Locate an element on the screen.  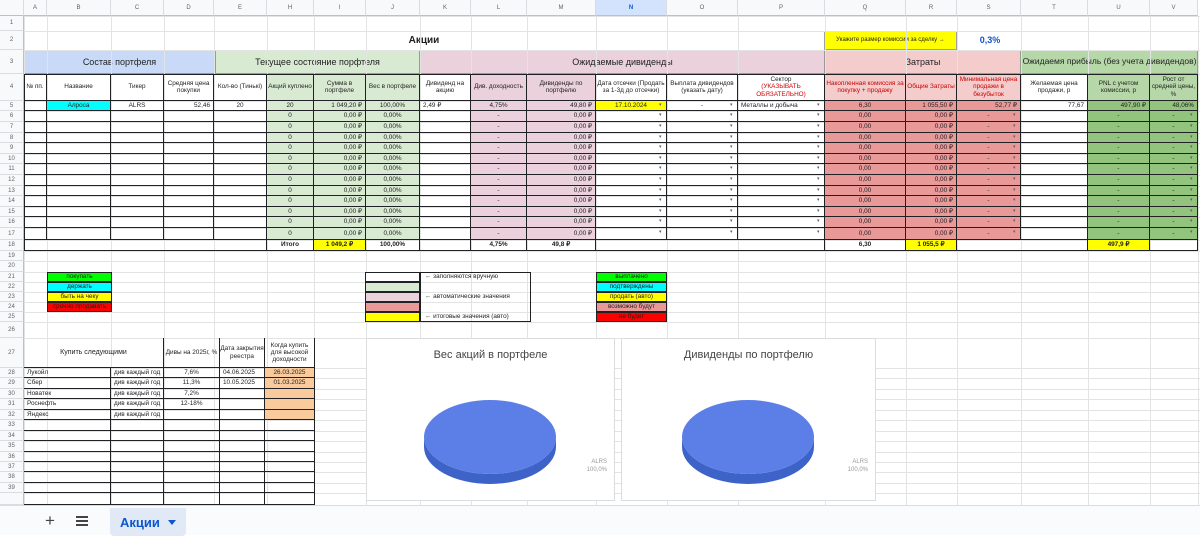
row-header: 16 is located at coordinates (12, 222).